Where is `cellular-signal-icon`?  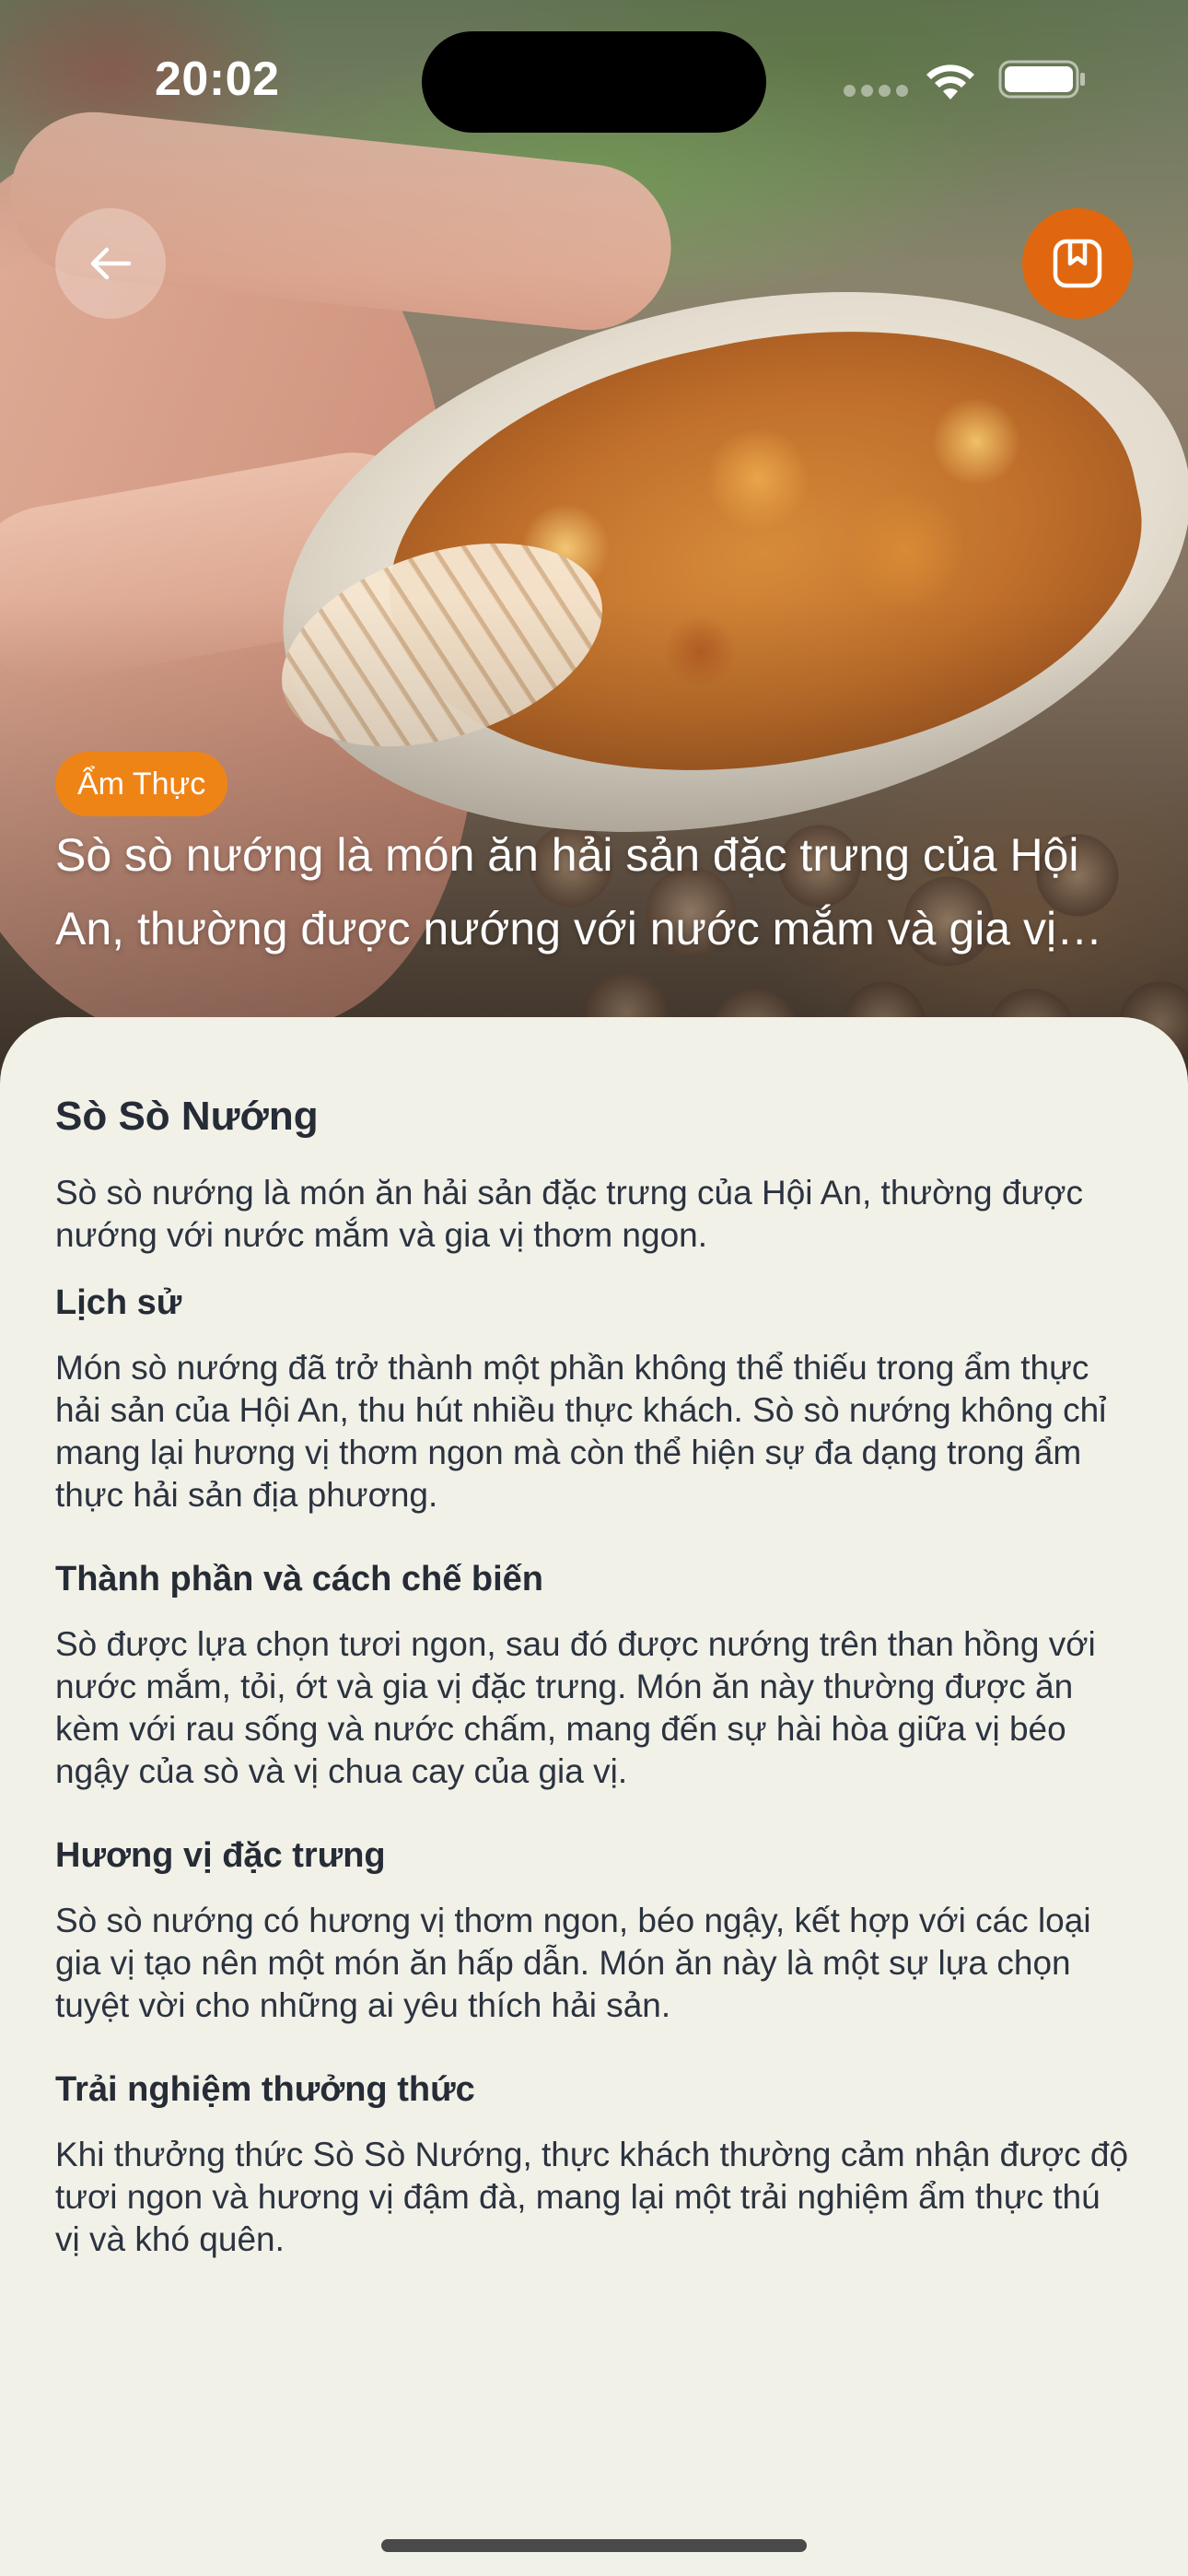
cellular-signal-icon is located at coordinates (876, 91).